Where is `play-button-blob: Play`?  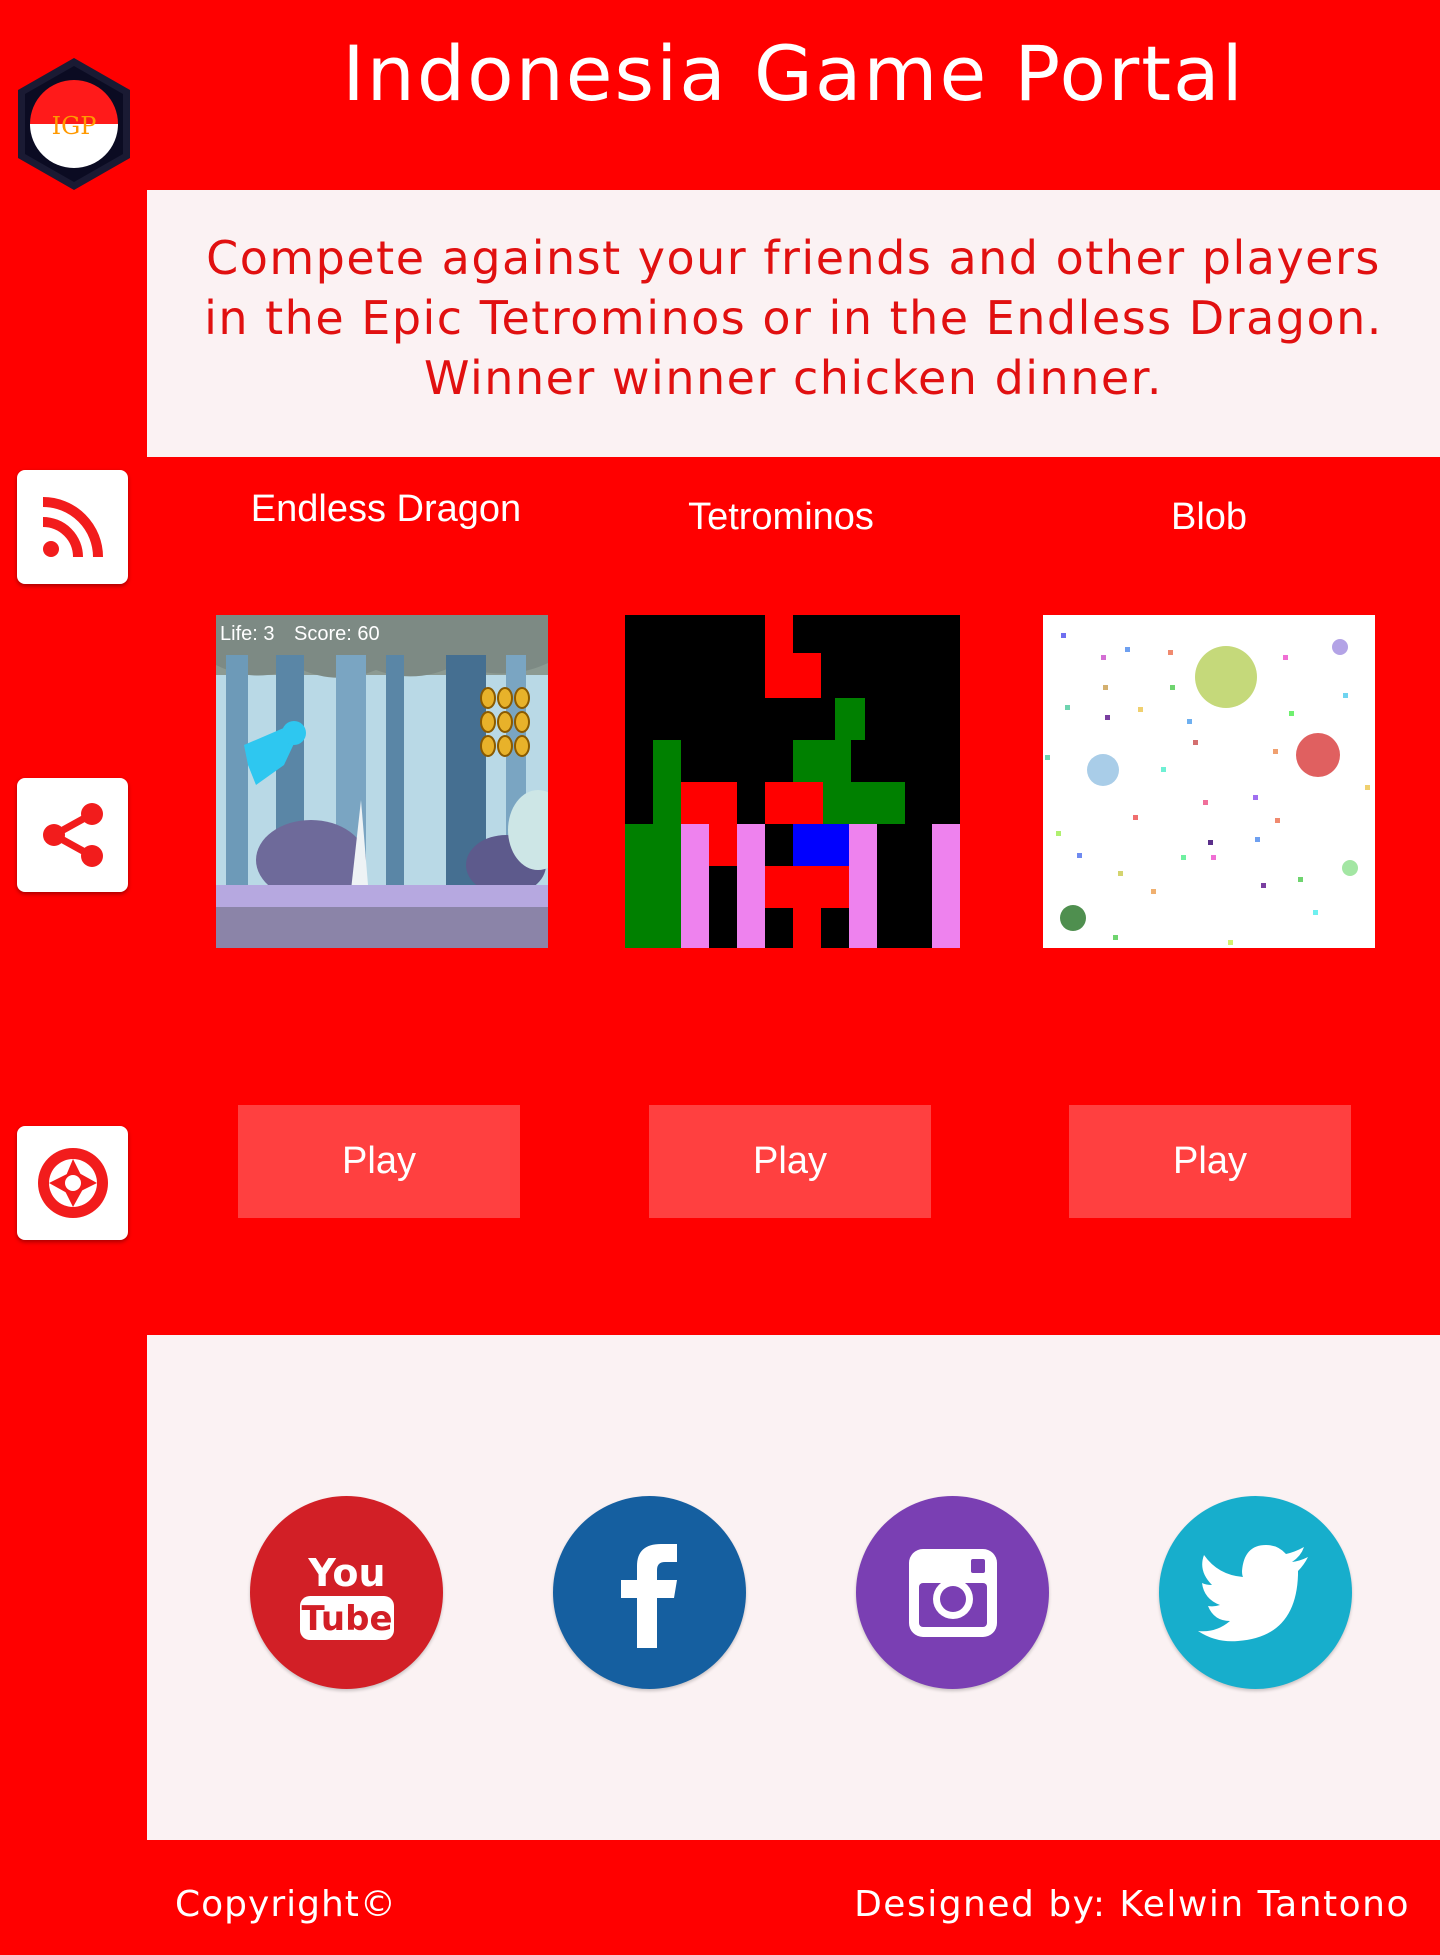 play-button-blob: Play is located at coordinates (1210, 1161).